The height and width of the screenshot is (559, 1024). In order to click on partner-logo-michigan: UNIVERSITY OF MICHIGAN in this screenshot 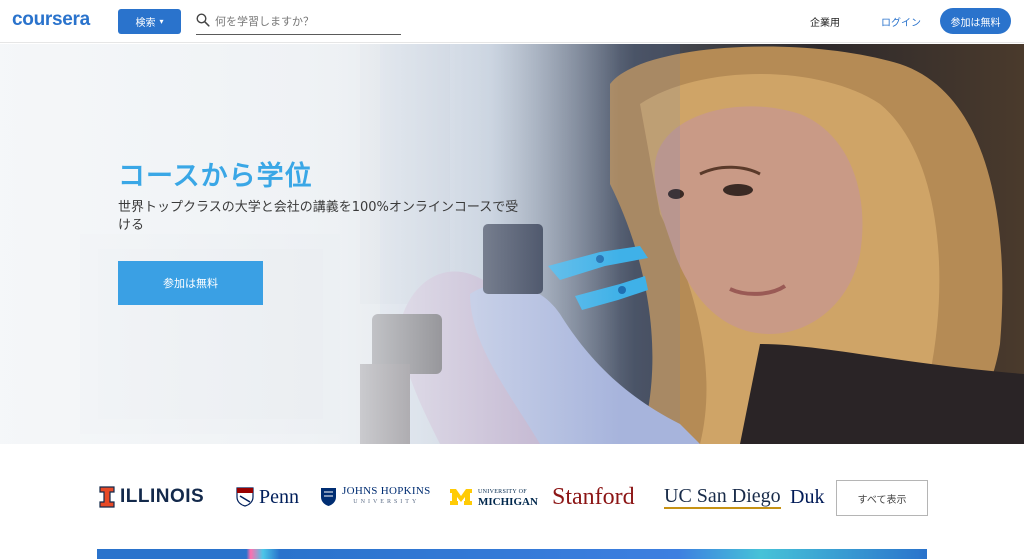, I will do `click(493, 497)`.